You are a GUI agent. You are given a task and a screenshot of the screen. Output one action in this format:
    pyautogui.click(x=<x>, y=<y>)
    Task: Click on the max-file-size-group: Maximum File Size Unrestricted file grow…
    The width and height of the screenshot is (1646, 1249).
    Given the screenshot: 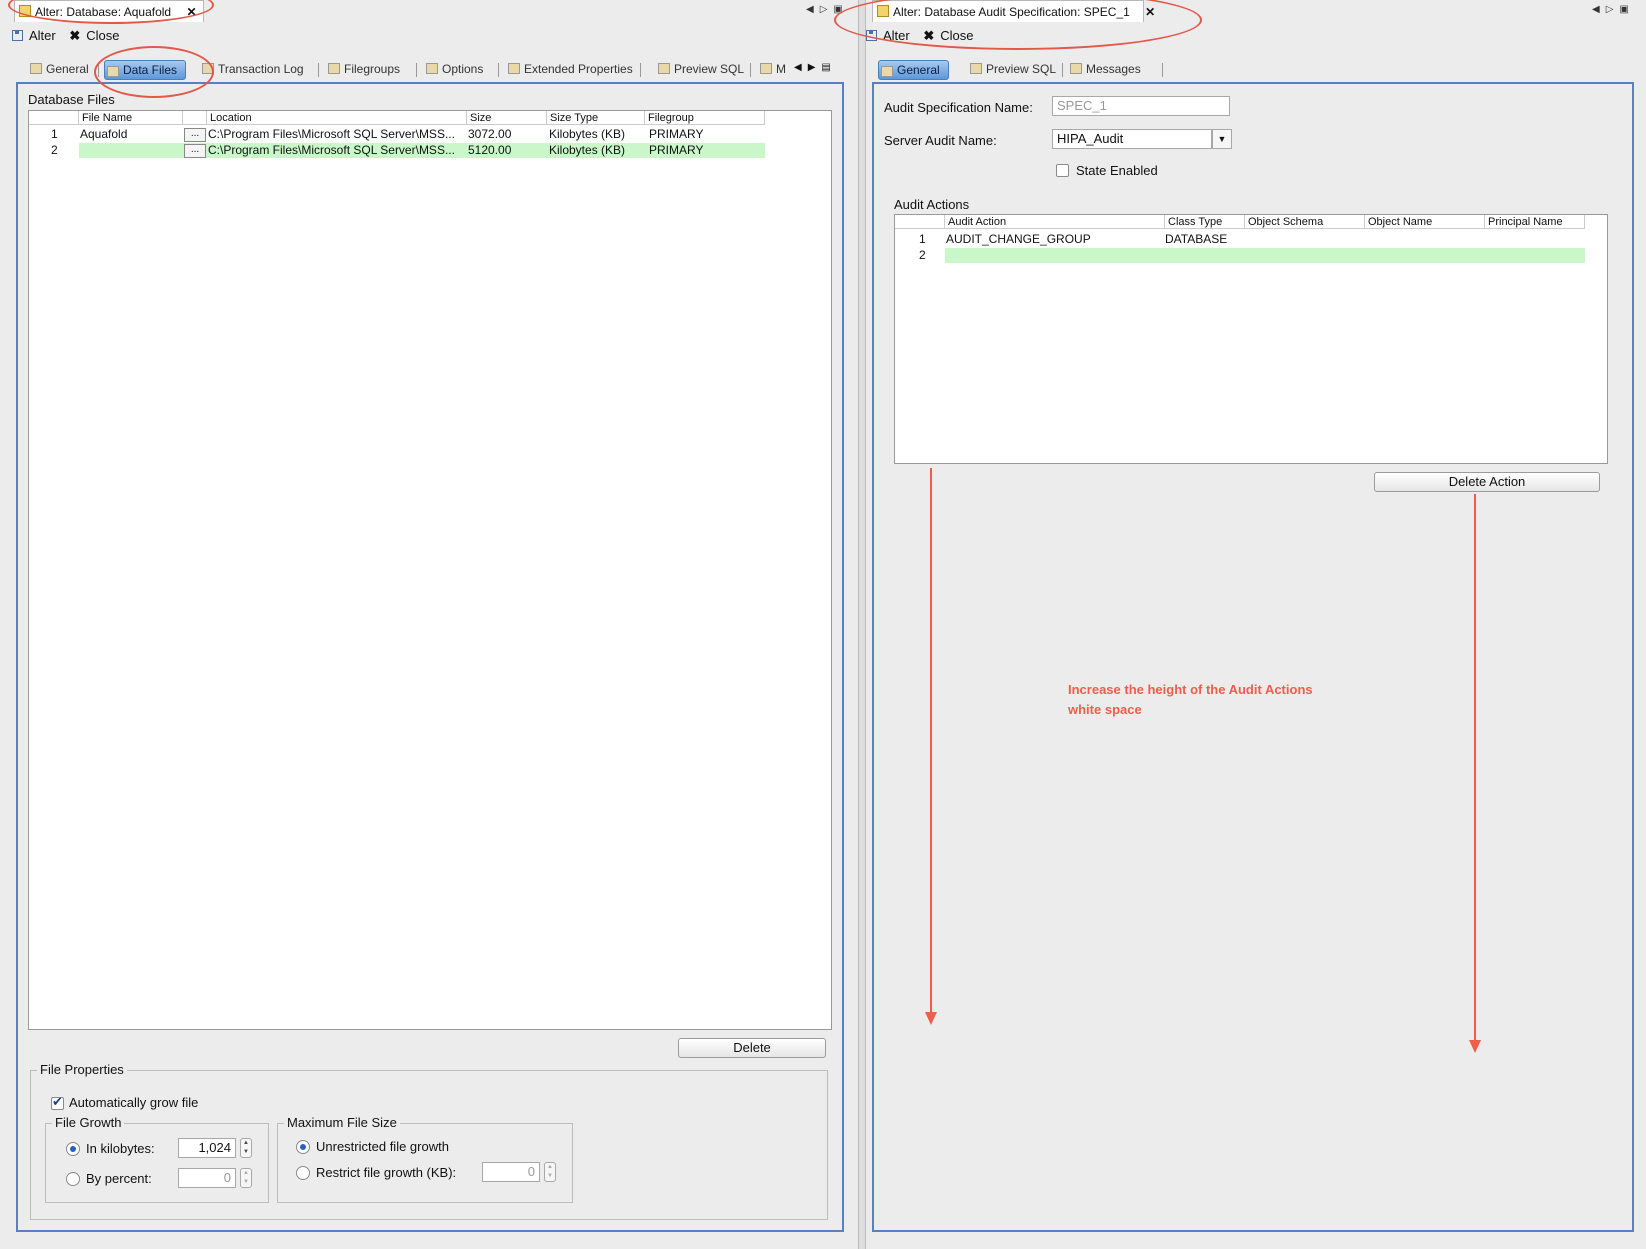 What is the action you would take?
    pyautogui.click(x=425, y=1159)
    